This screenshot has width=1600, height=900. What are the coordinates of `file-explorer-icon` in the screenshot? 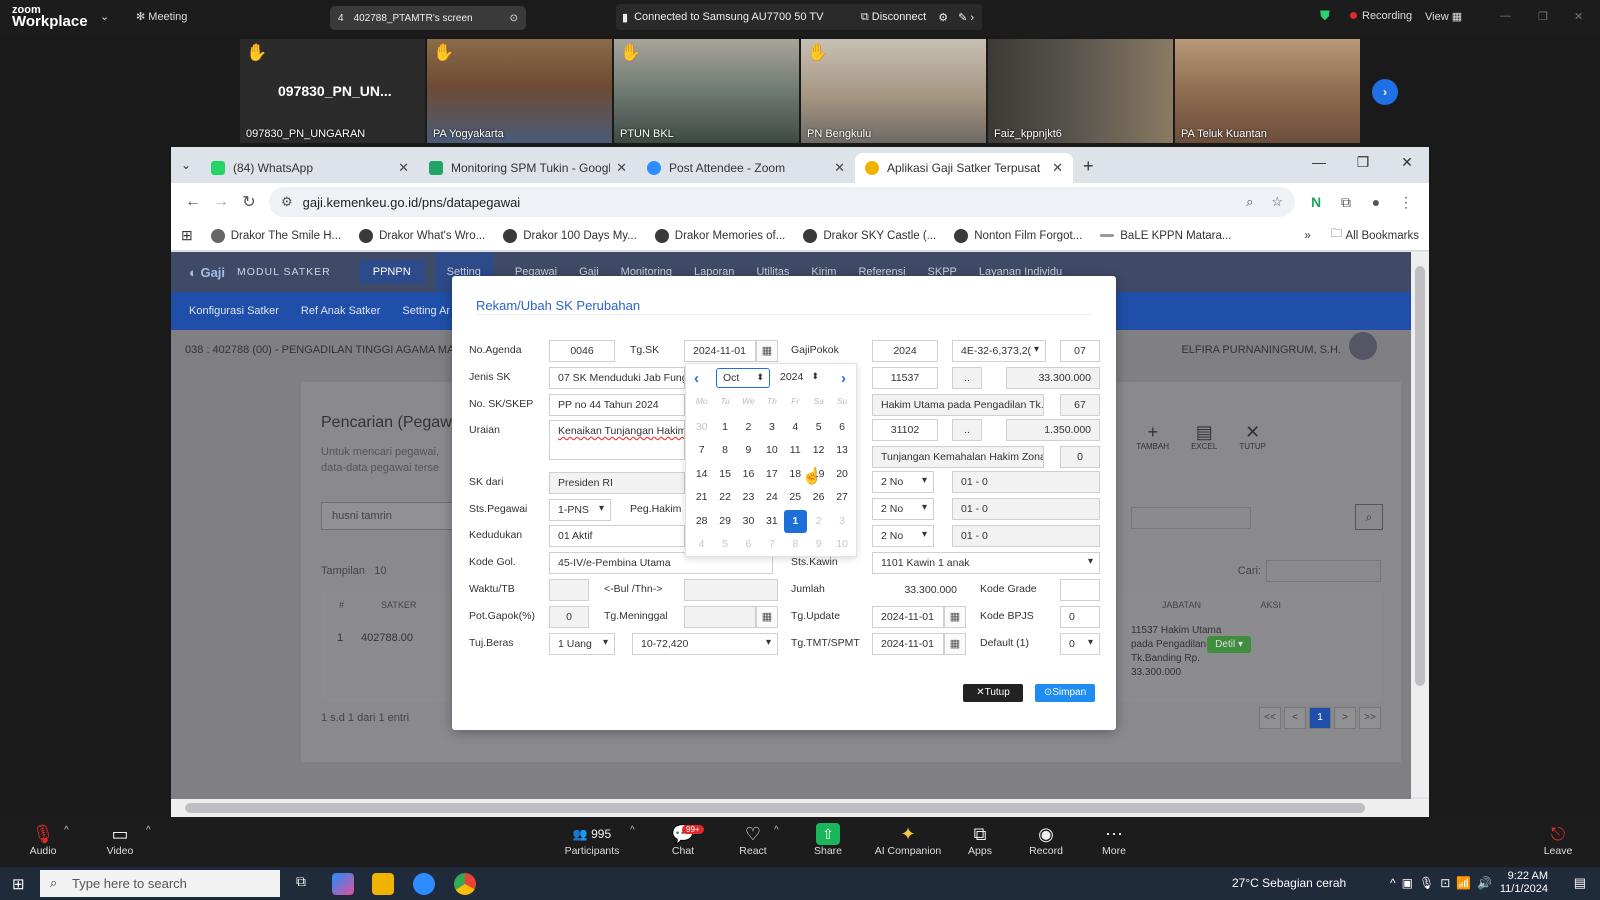 It's located at (383, 884).